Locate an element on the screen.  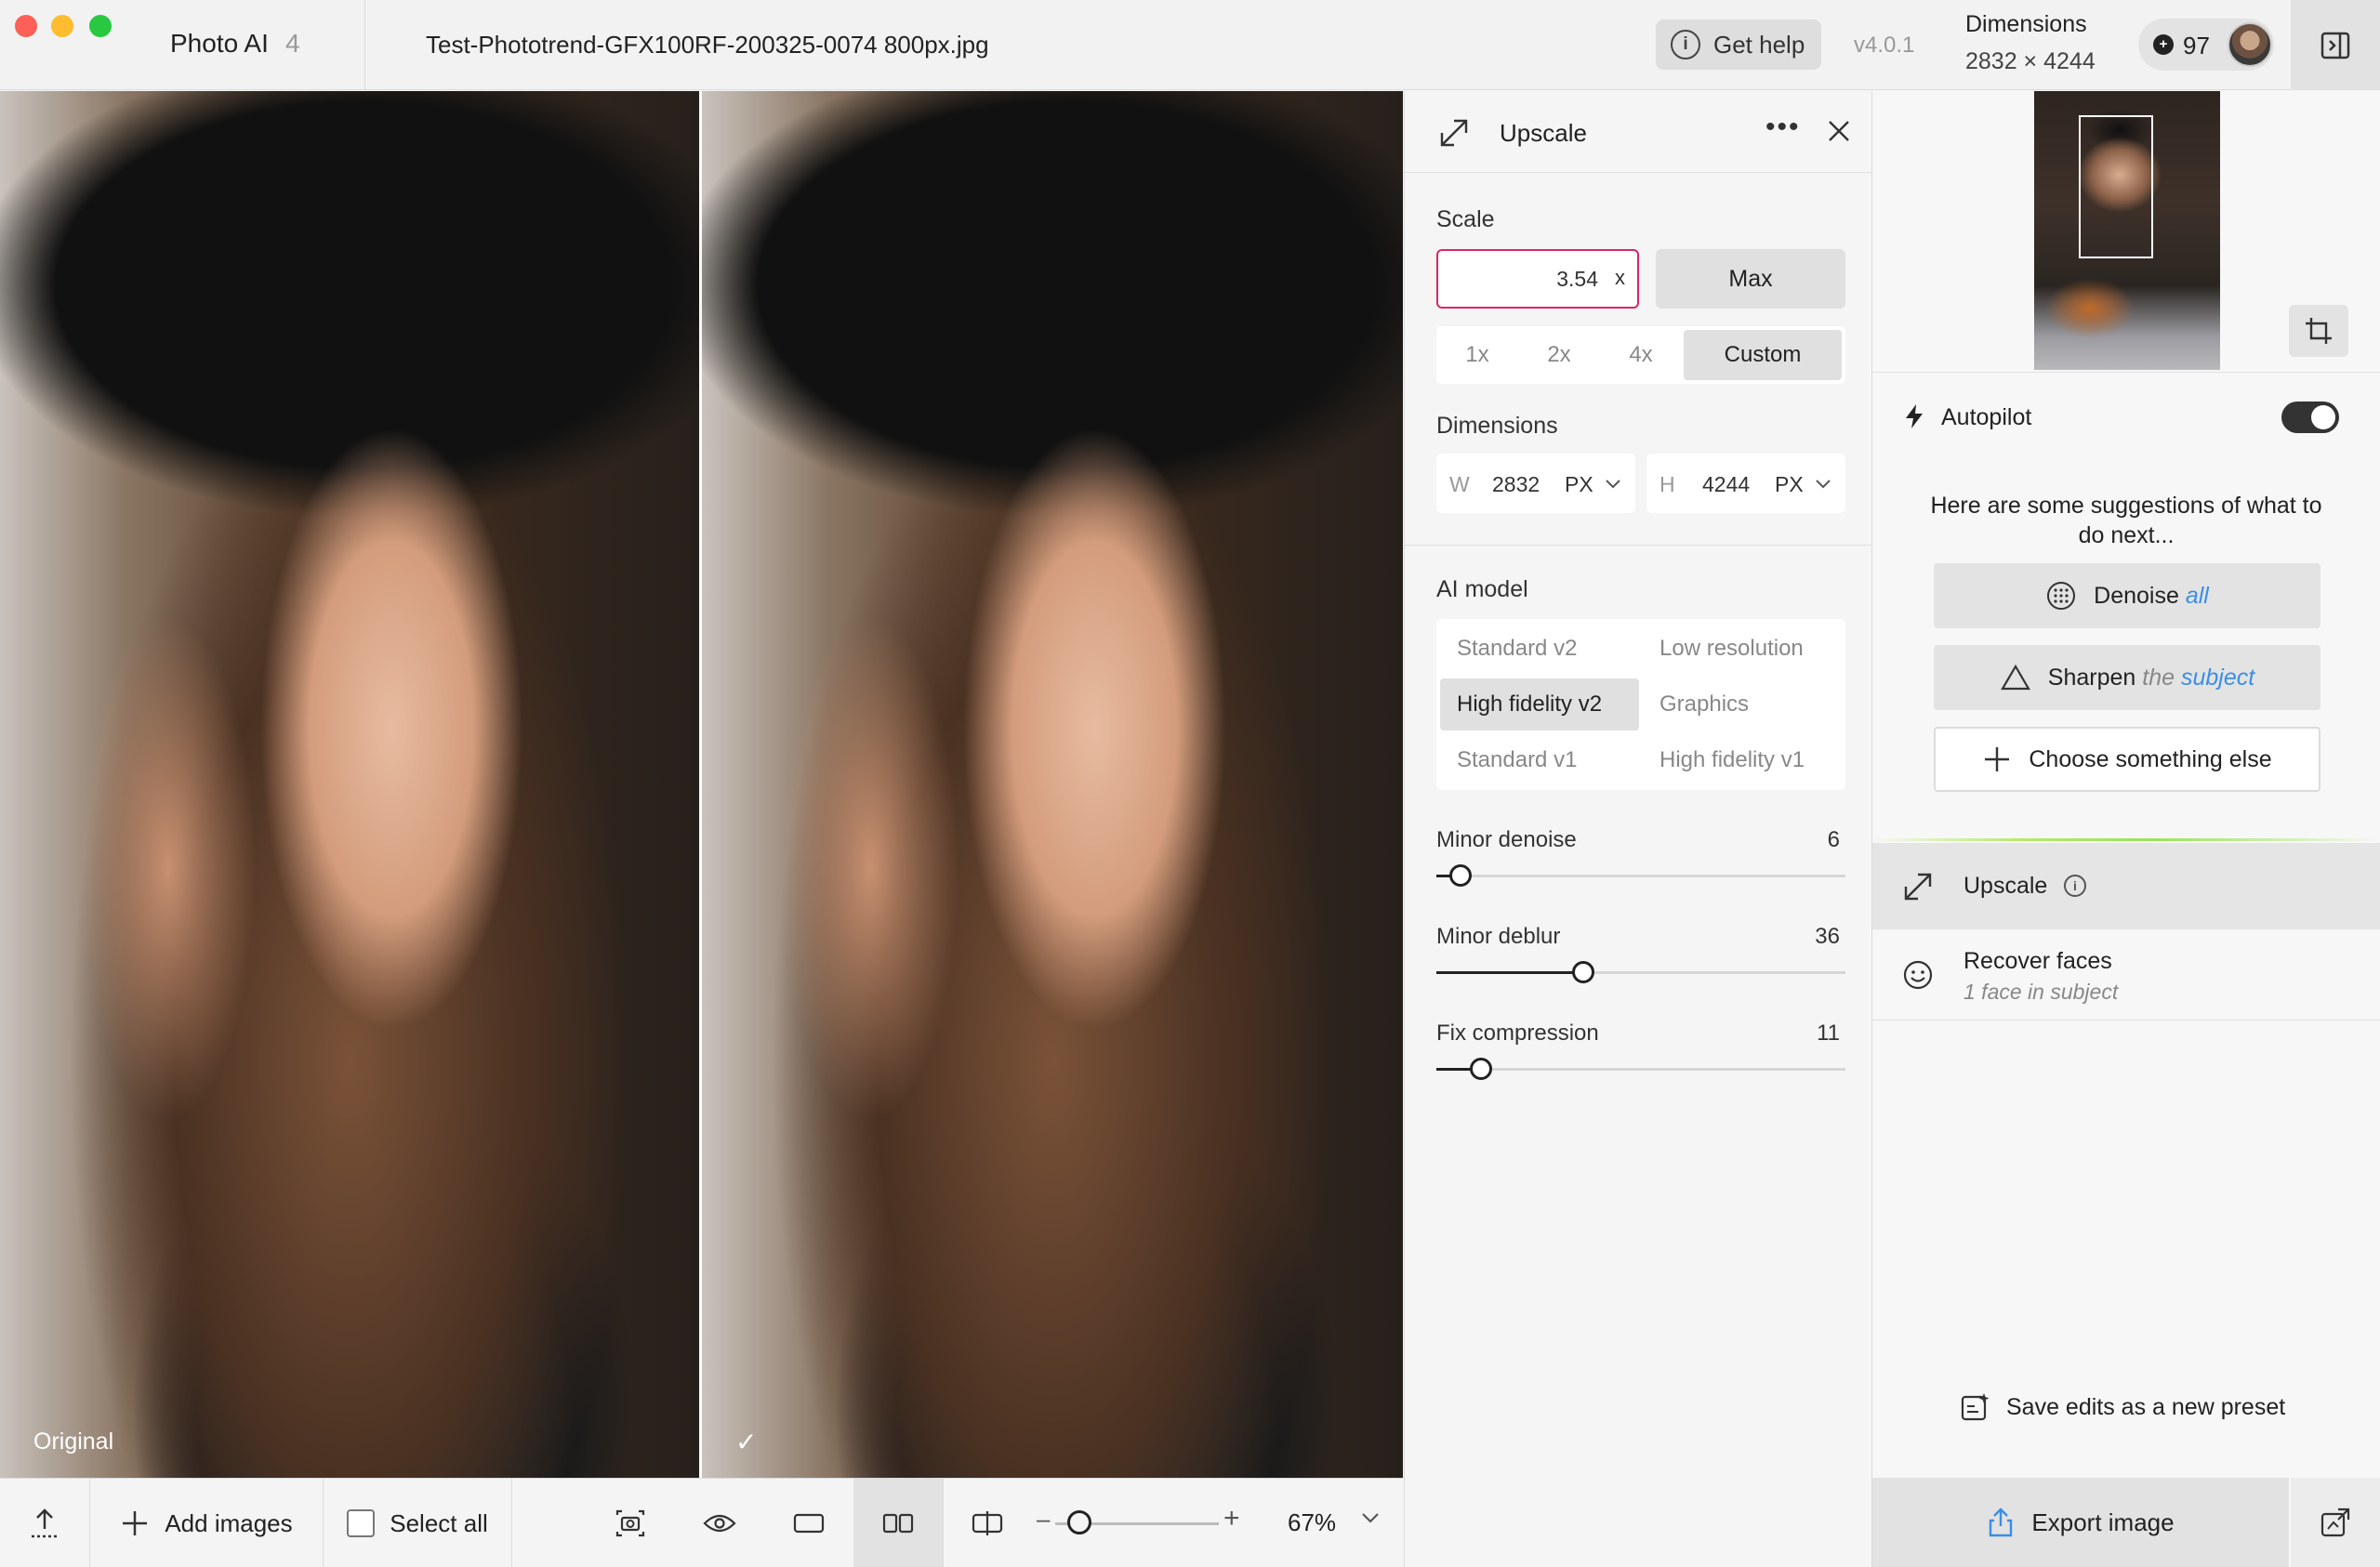
share-icon is located at coordinates (2001, 1522).